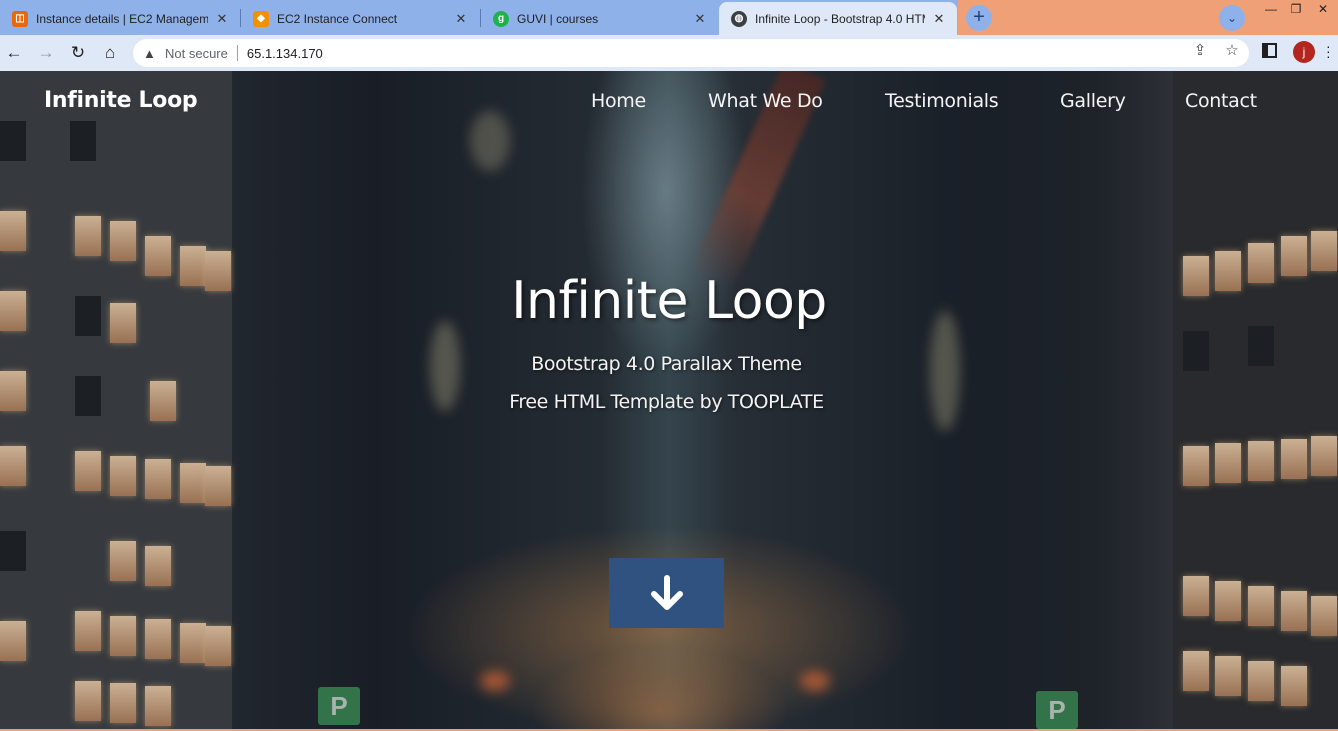 The height and width of the screenshot is (731, 1338). What do you see at coordinates (1271, 11) in the screenshot?
I see `minimize-button: —` at bounding box center [1271, 11].